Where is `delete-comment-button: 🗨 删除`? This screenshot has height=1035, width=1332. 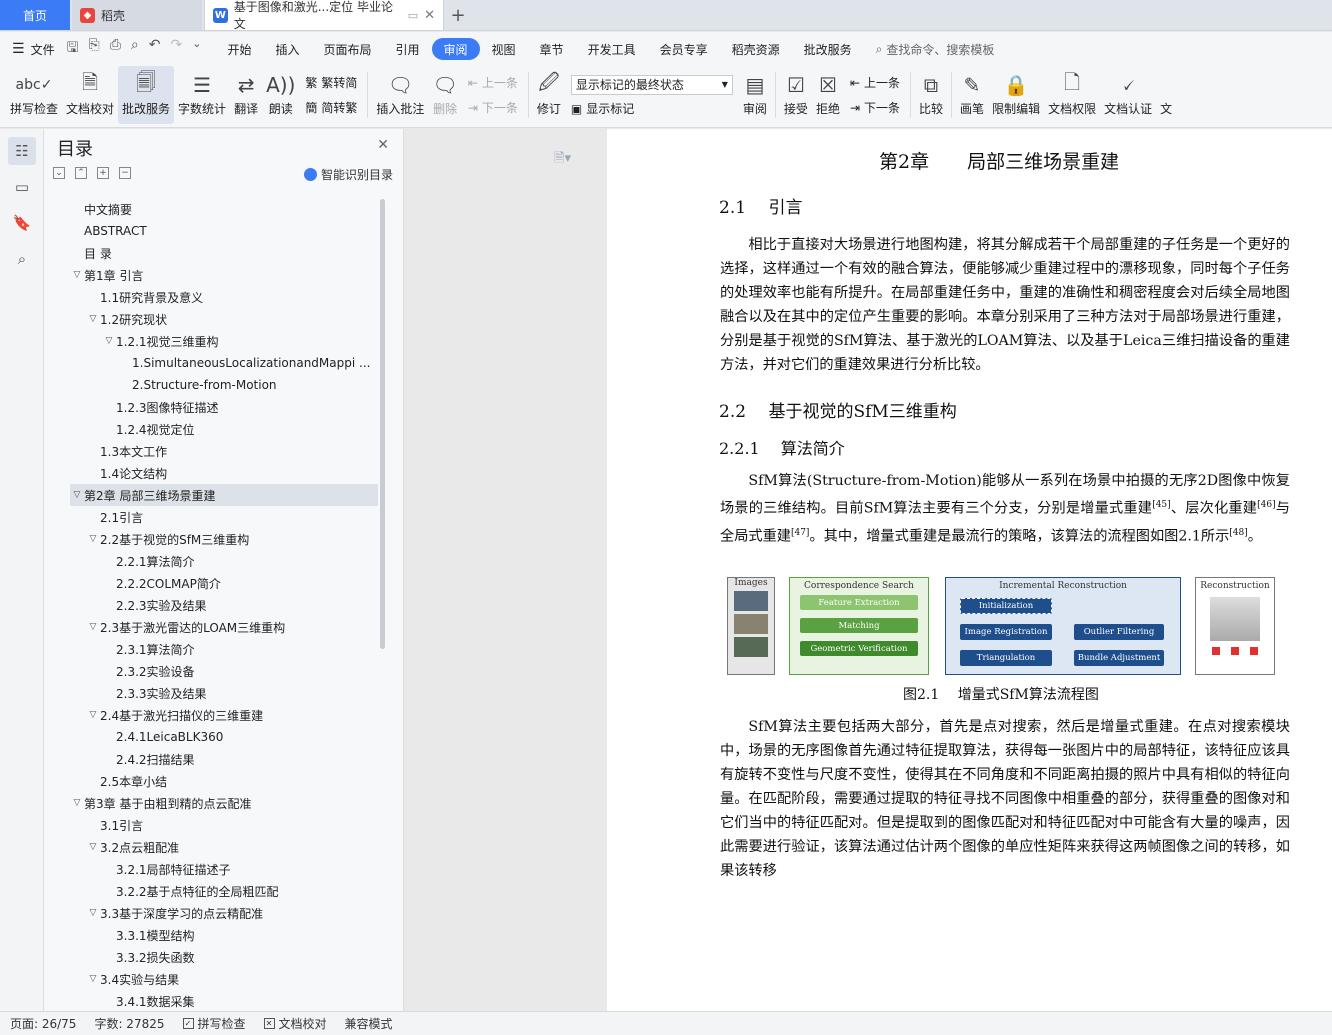 delete-comment-button: 🗨 删除 is located at coordinates (444, 95).